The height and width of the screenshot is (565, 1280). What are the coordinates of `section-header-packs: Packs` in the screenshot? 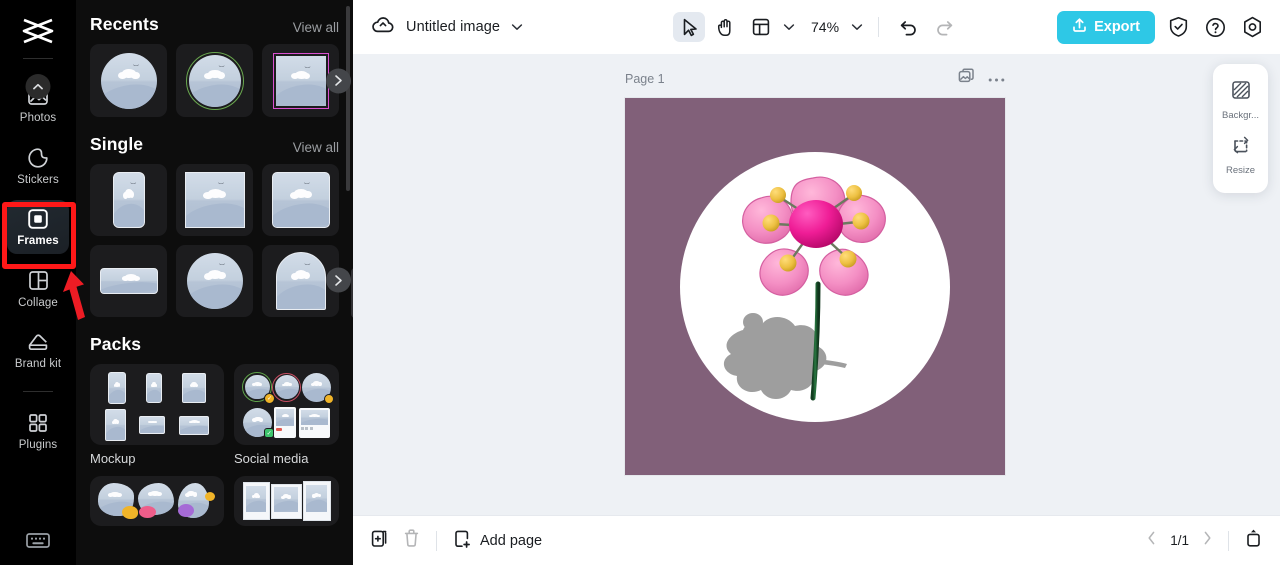 It's located at (214, 340).